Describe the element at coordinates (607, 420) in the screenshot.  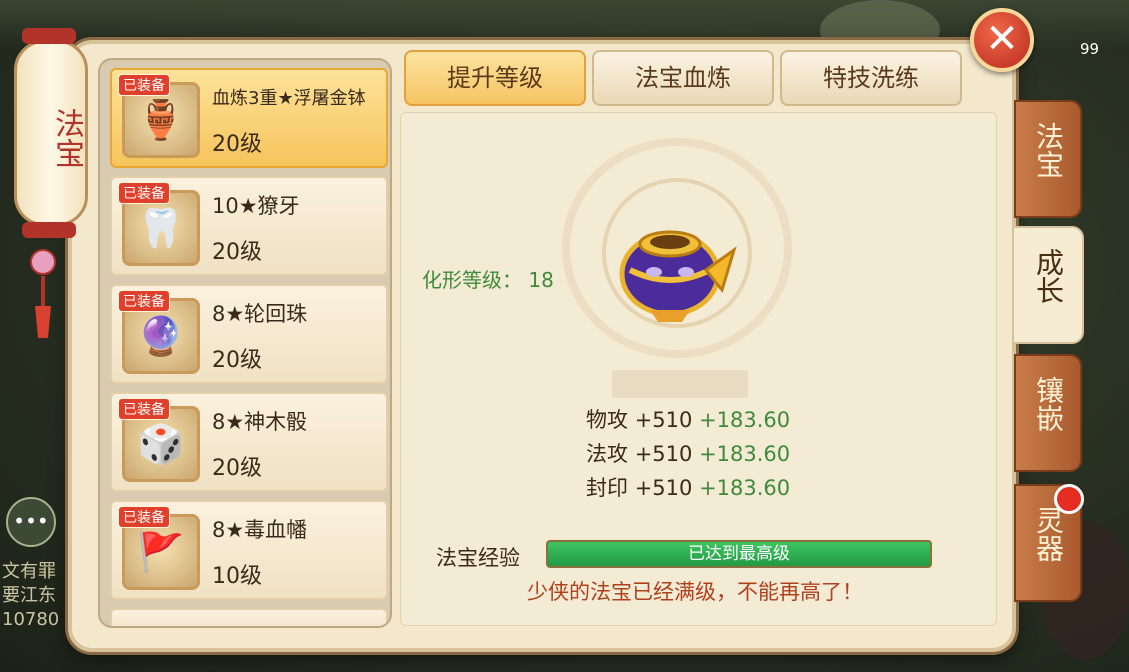
I see `stat-label: 物攻` at that location.